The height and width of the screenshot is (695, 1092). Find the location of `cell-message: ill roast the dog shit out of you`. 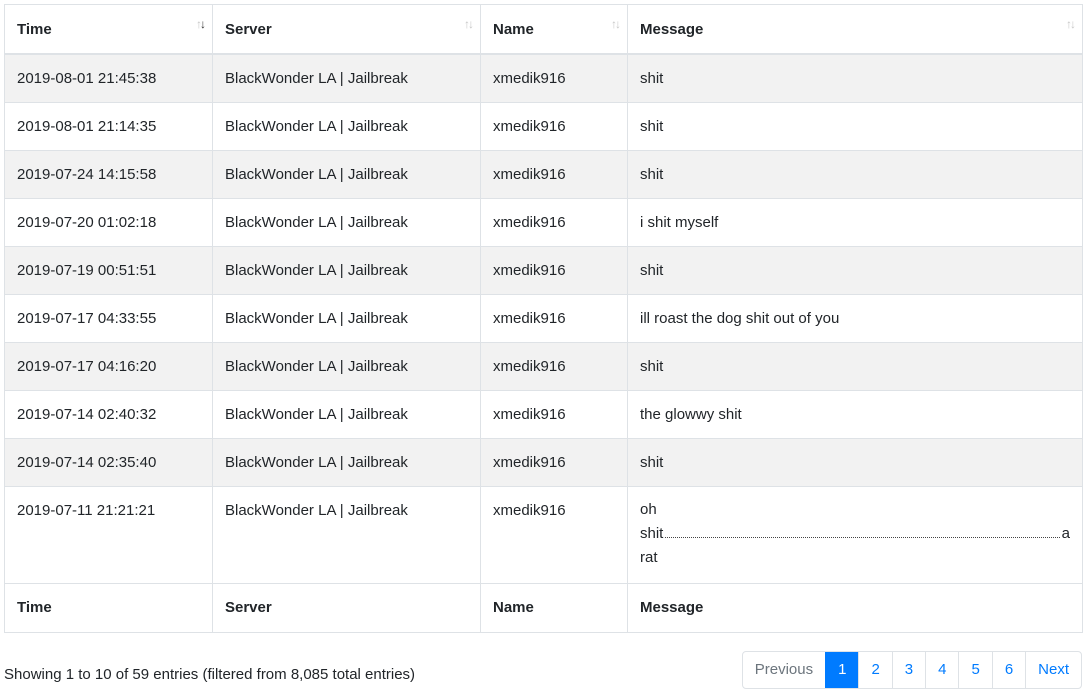

cell-message: ill roast the dog shit out of you is located at coordinates (855, 318).